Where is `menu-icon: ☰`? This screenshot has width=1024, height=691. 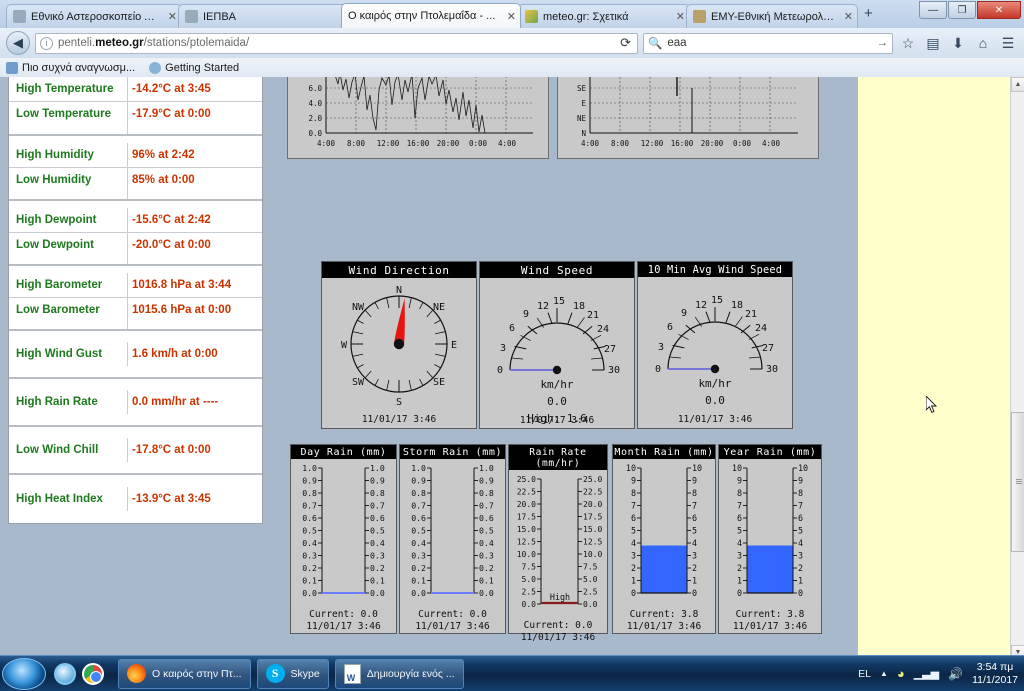
menu-icon: ☰ is located at coordinates (1008, 43).